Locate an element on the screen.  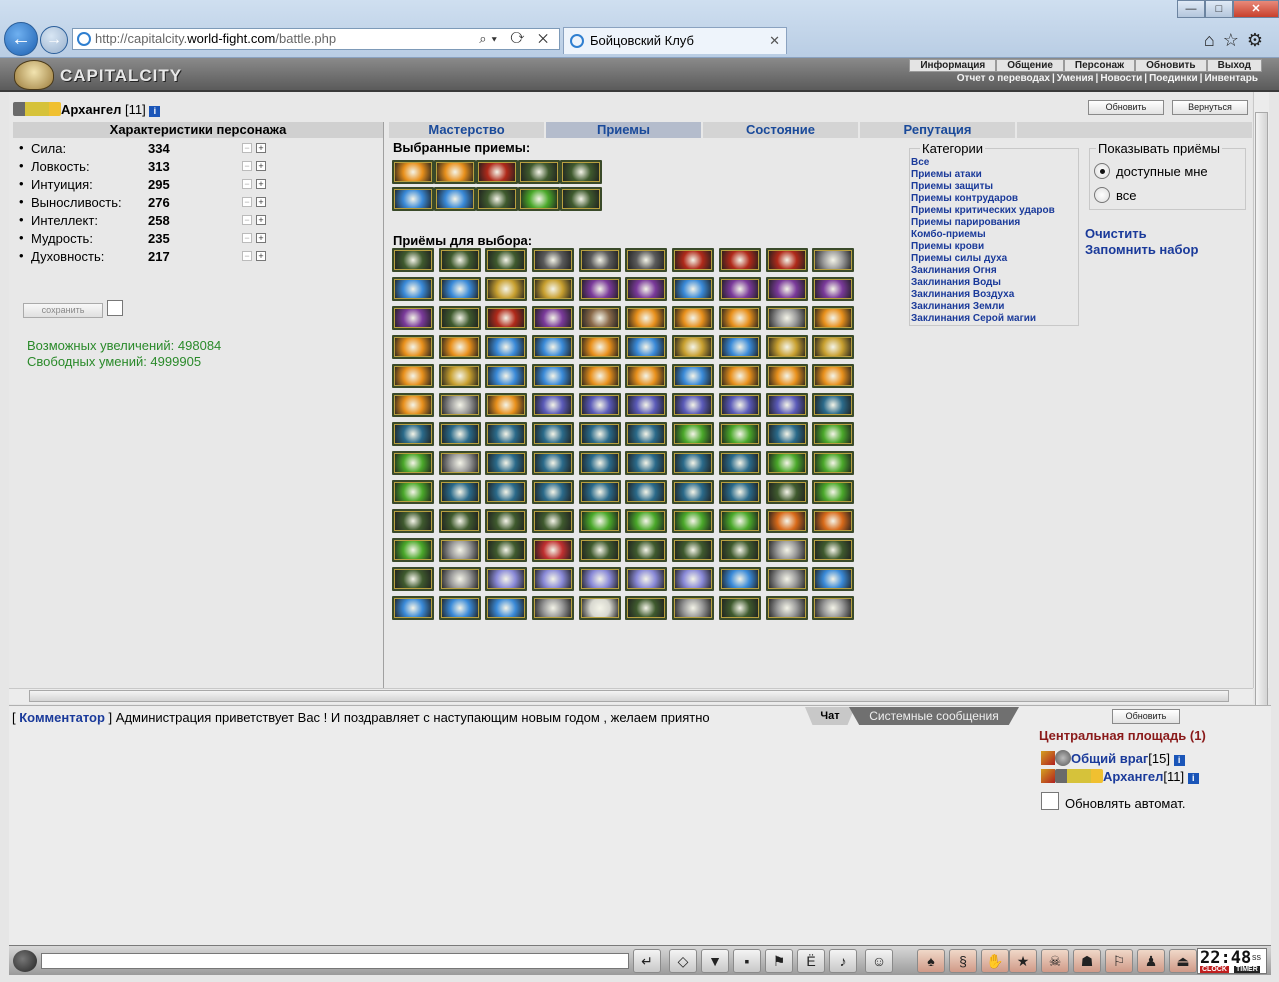
radio-available-row: доступные мне is located at coordinates (1151, 171).